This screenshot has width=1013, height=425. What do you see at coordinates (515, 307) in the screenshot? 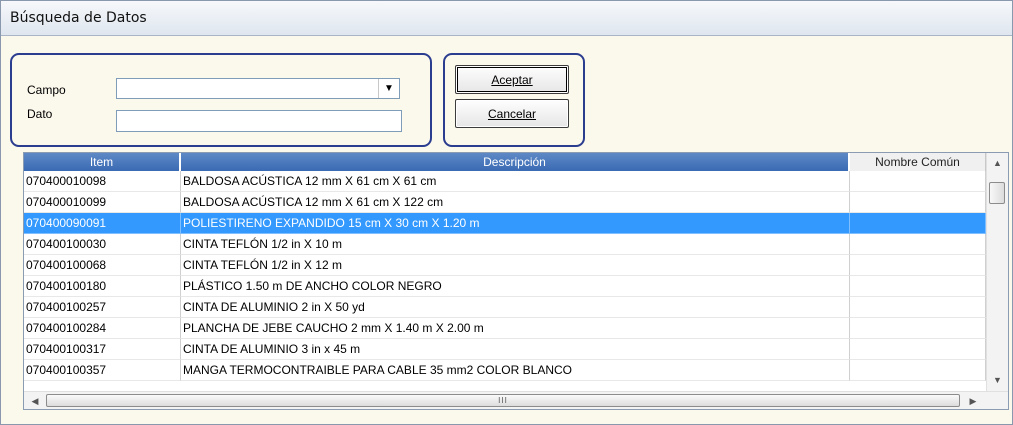
I see `cell-descripcion: CINTA DE ALUMINIO 2 in X 50 yd` at bounding box center [515, 307].